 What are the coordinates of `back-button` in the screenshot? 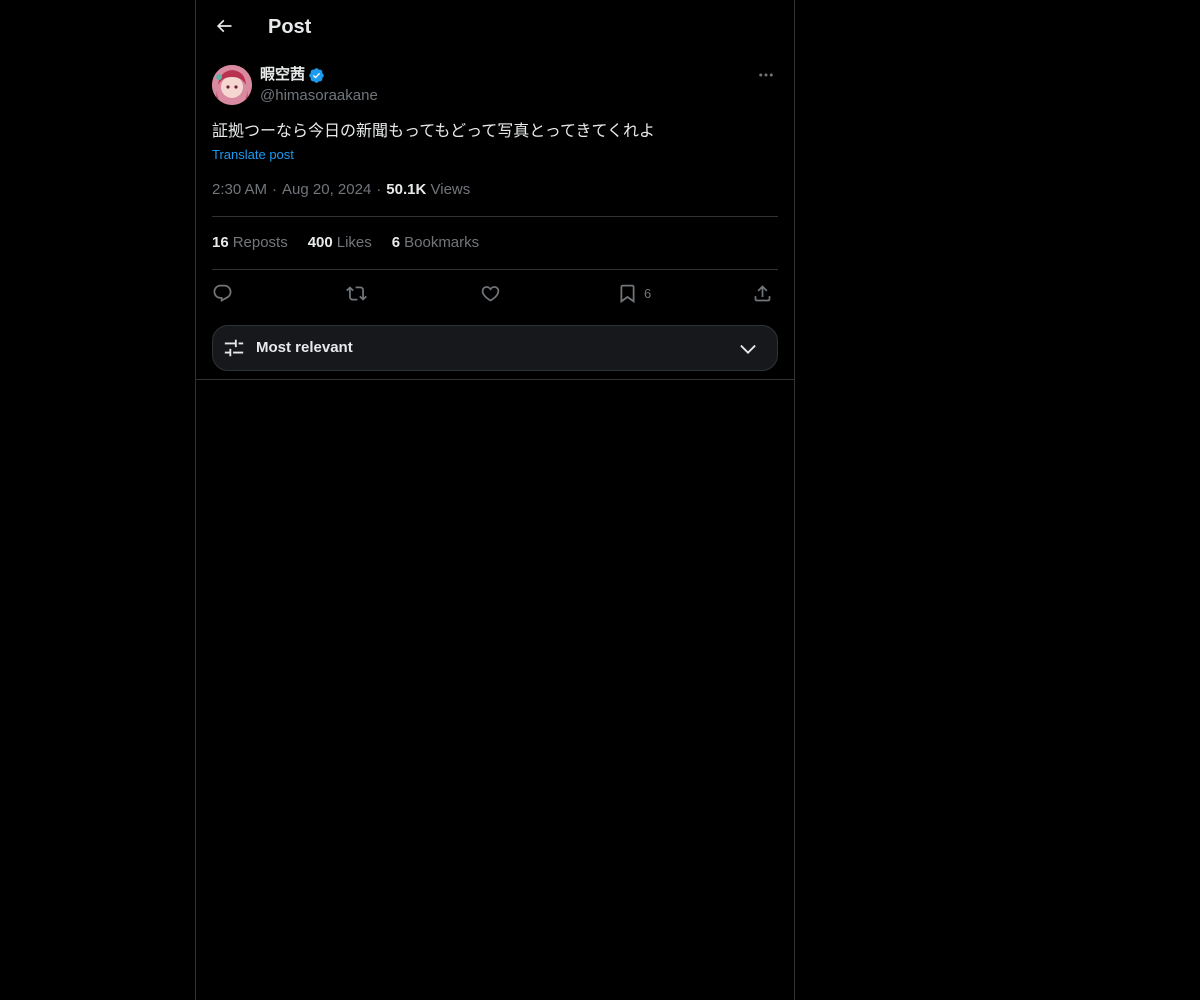 It's located at (224, 26).